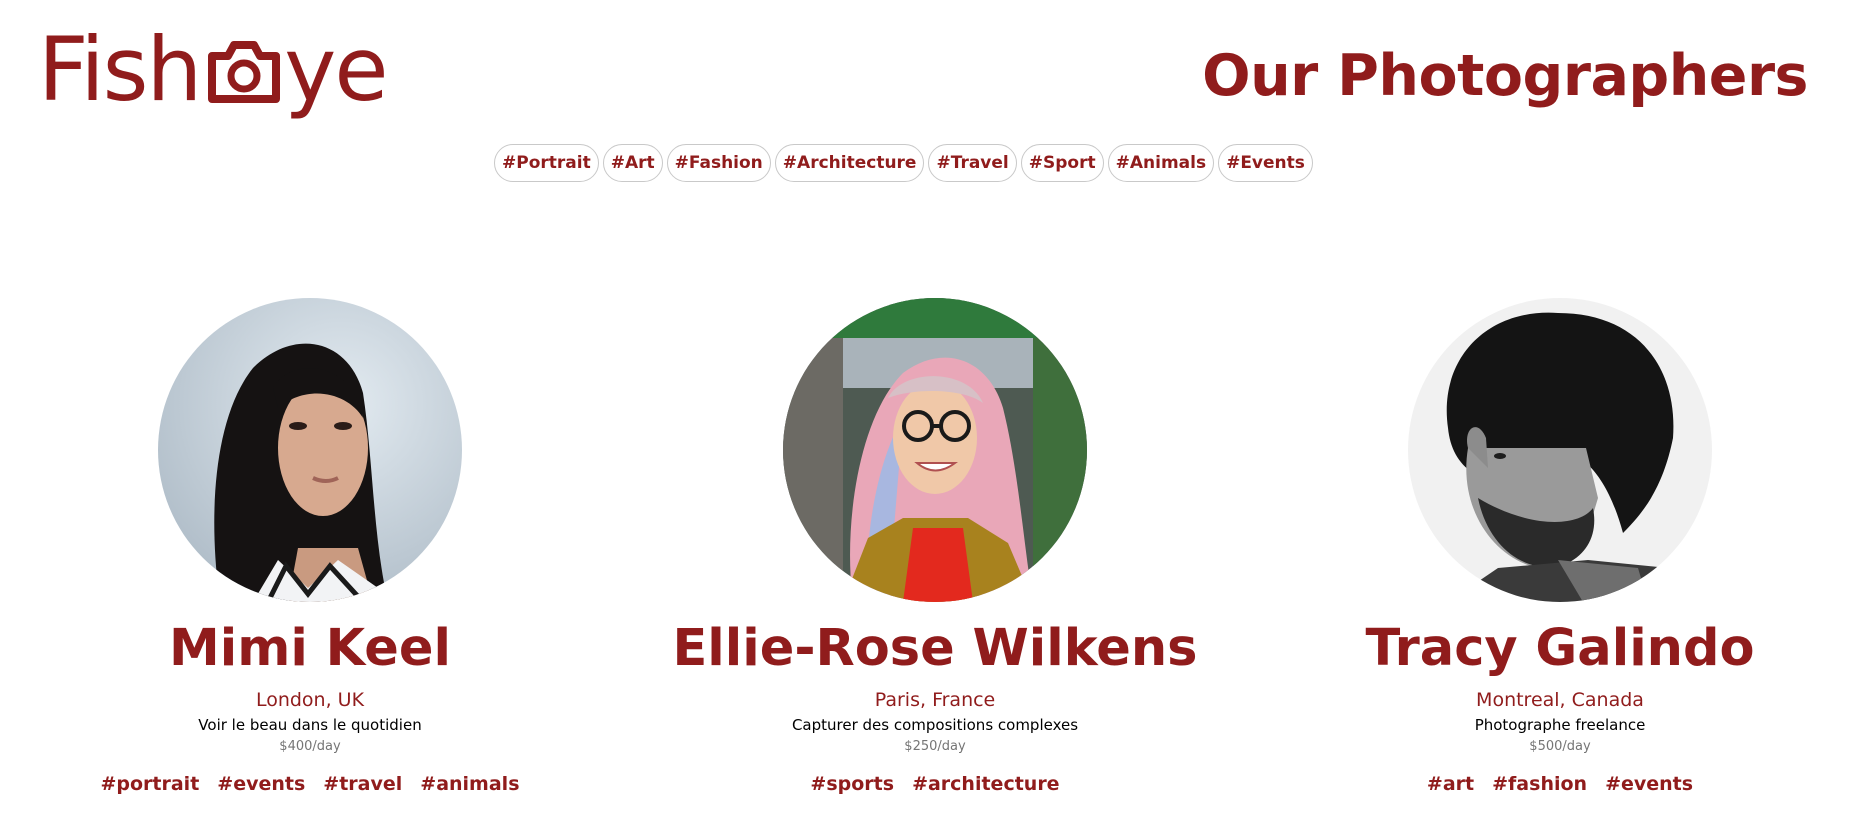 This screenshot has width=1870, height=825. Describe the element at coordinates (849, 163) in the screenshot. I see `filter-tag-architecture: #Architecture` at that location.